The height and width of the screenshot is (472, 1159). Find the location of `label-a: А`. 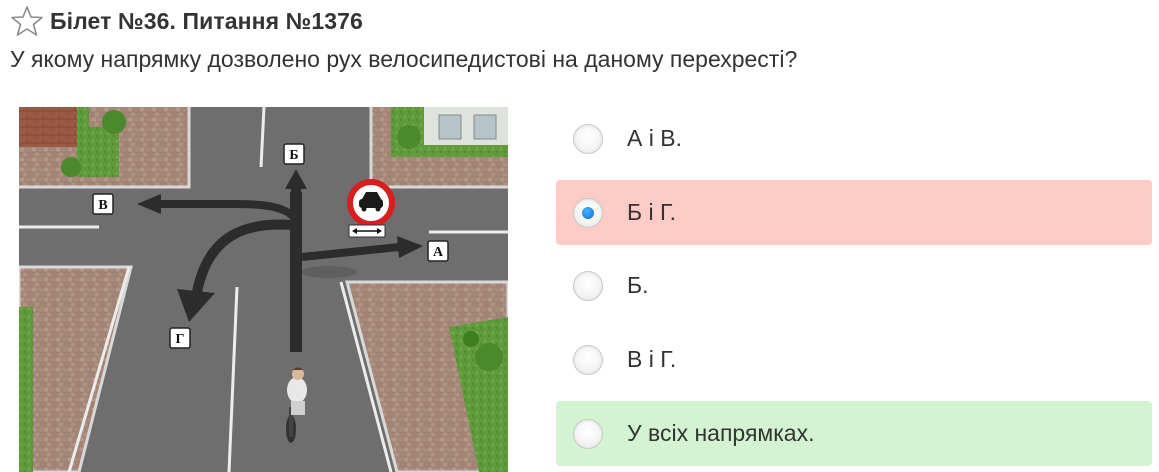

label-a: А is located at coordinates (438, 251).